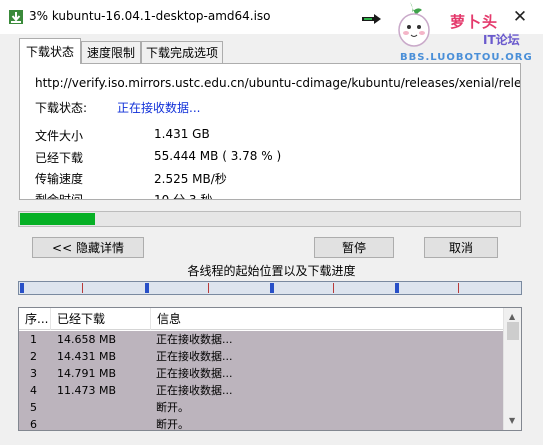 The image size is (543, 445). Describe the element at coordinates (501, 40) in the screenshot. I see `watermark-subtitle: IT论坛` at that location.